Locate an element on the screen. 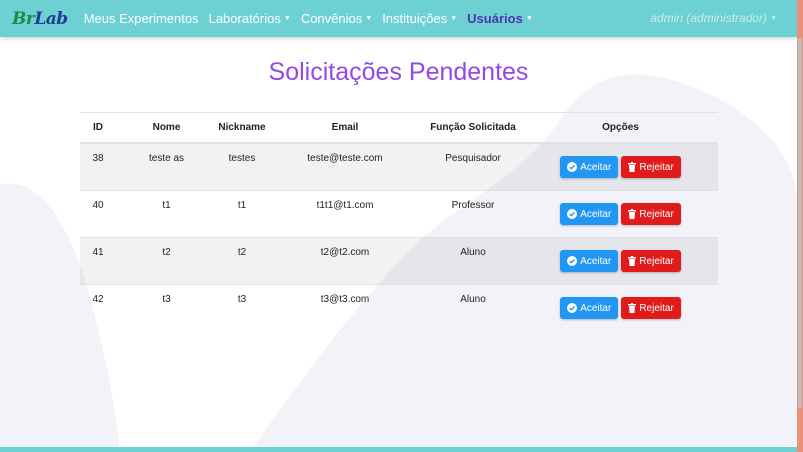  cell-id: 40 is located at coordinates (98, 214).